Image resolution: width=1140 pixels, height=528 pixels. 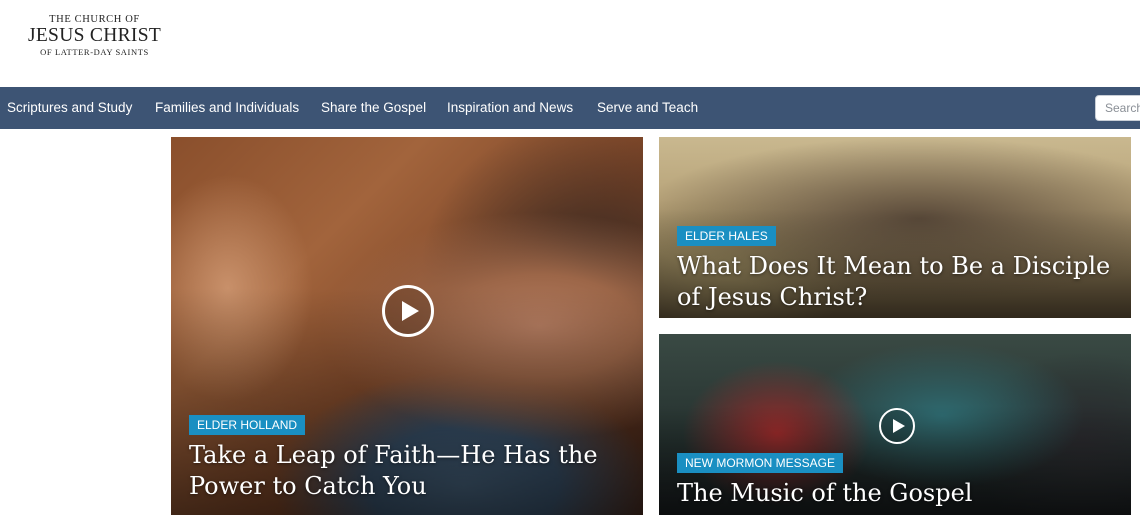 I want to click on logo-line-2: JESUS CHRIST, so click(x=94, y=35).